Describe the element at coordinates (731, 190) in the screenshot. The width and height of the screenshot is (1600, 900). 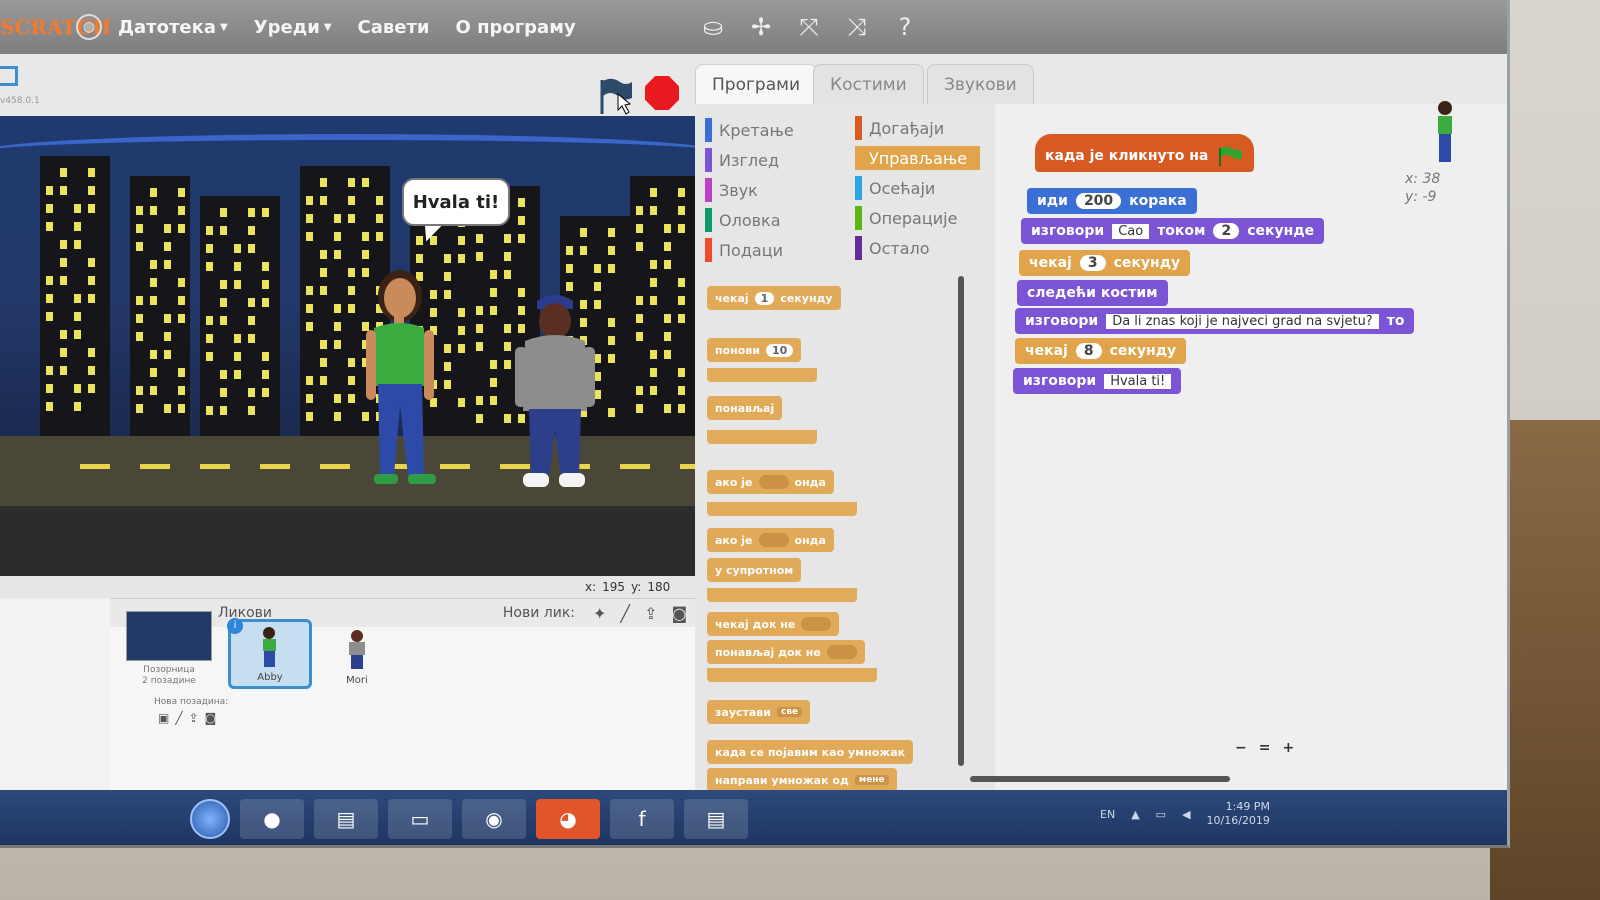
I see `category-sound: Звук` at that location.